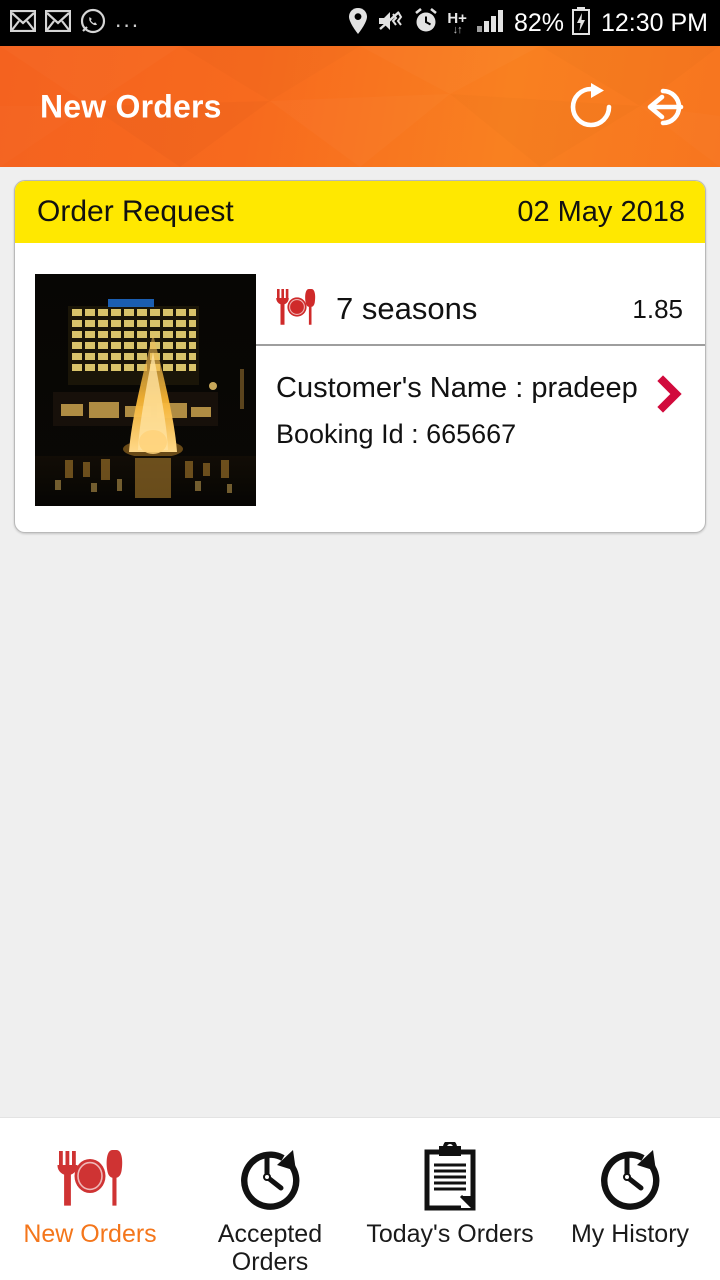 The image size is (720, 1280). I want to click on refresh-icon, so click(591, 104).